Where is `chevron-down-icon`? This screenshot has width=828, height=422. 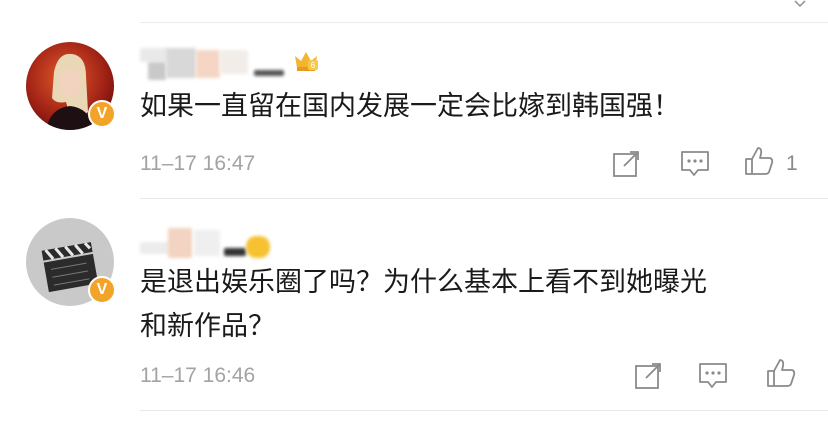
chevron-down-icon is located at coordinates (800, 4).